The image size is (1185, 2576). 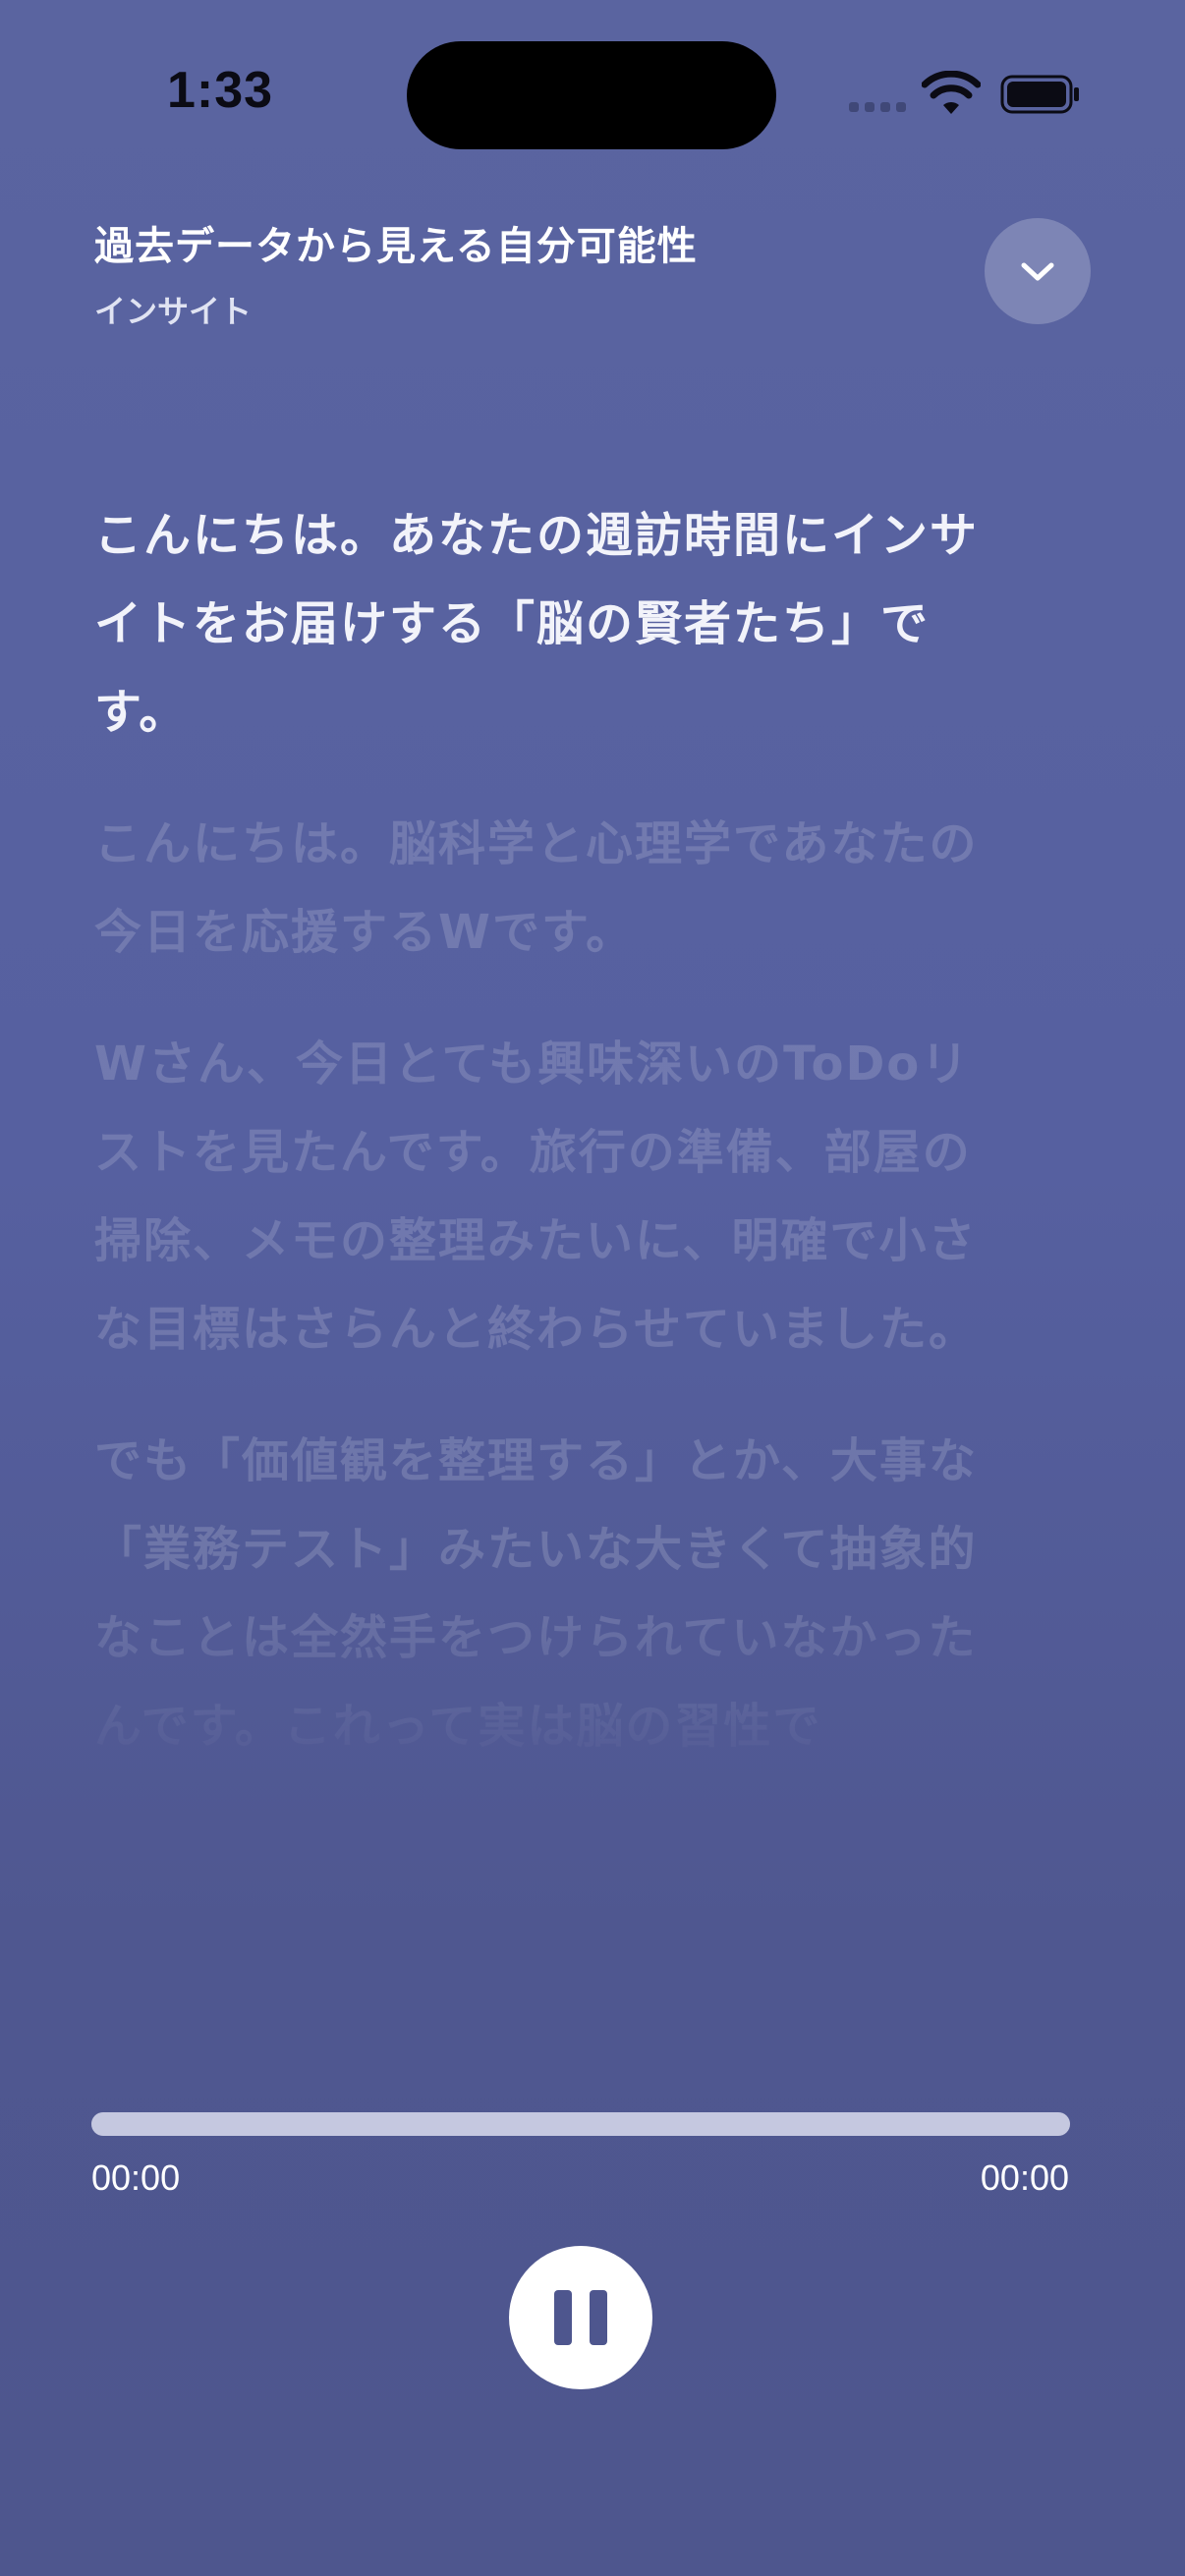 What do you see at coordinates (221, 90) in the screenshot?
I see `status-time: 1:33` at bounding box center [221, 90].